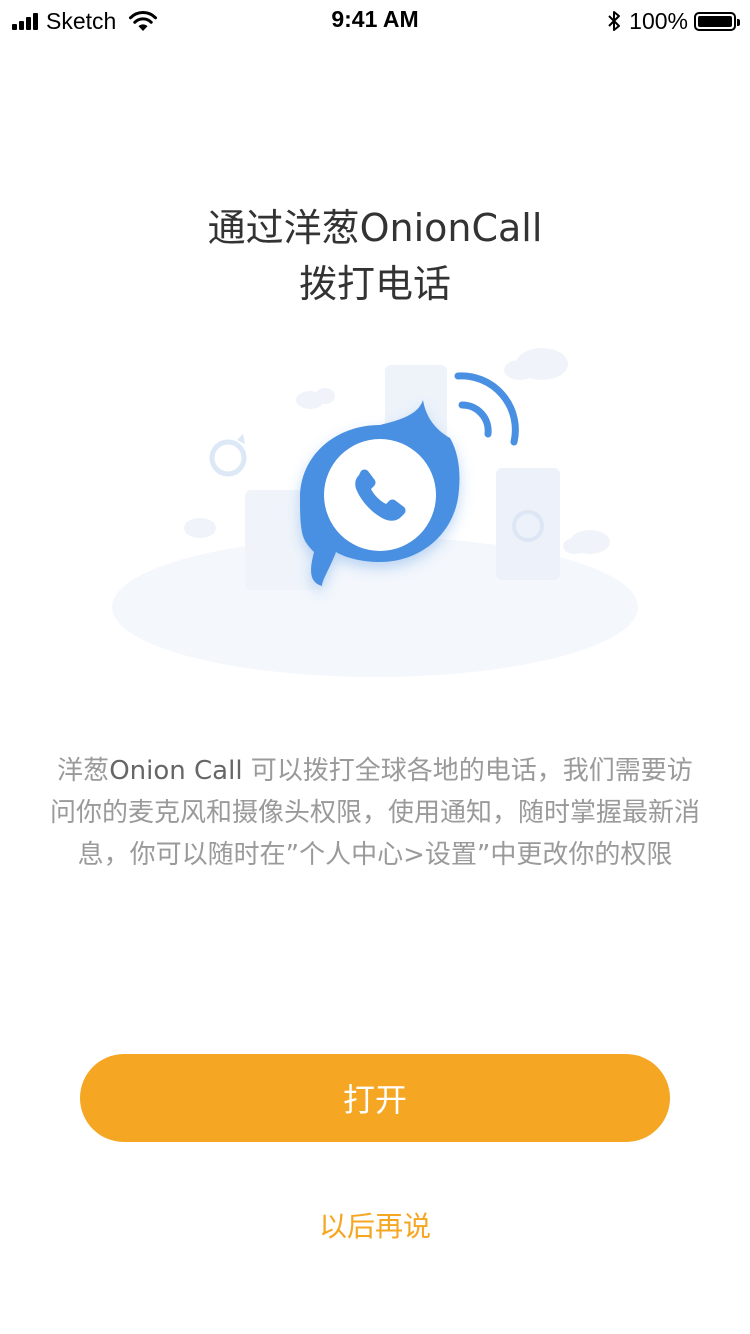 The image size is (750, 1334). What do you see at coordinates (83, 771) in the screenshot?
I see `description-prefix: 洋葱` at bounding box center [83, 771].